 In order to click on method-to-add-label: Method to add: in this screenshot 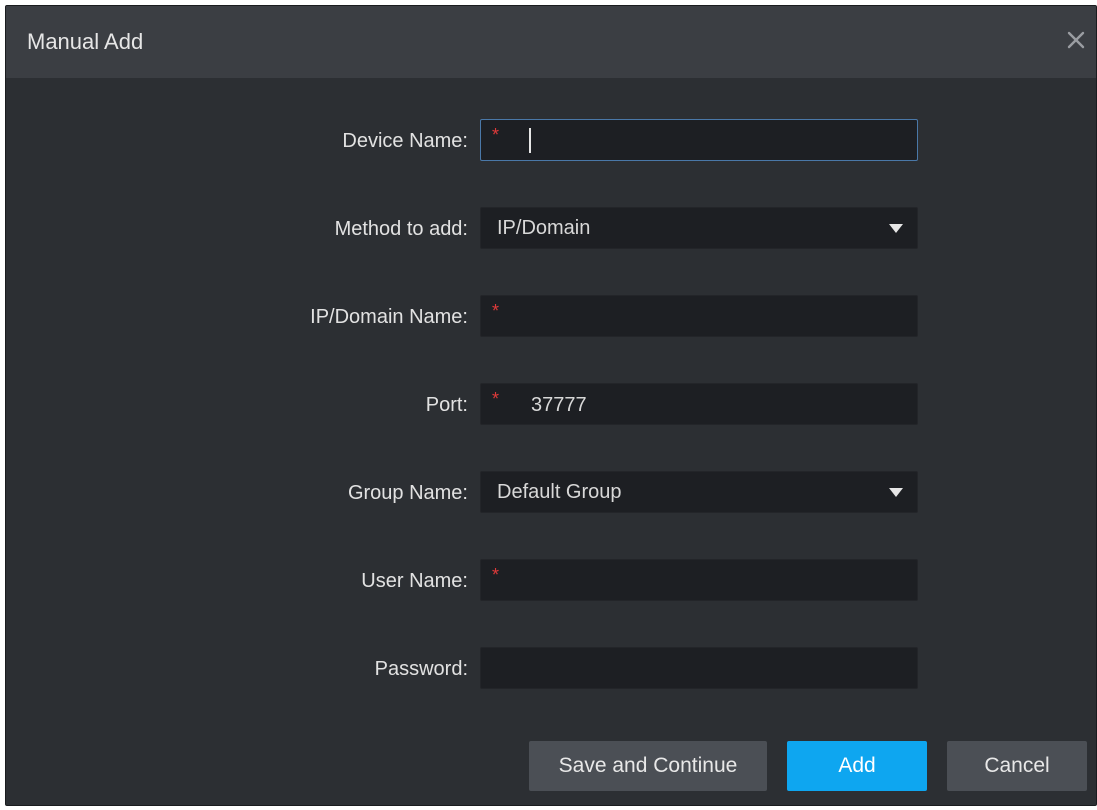, I will do `click(401, 229)`.